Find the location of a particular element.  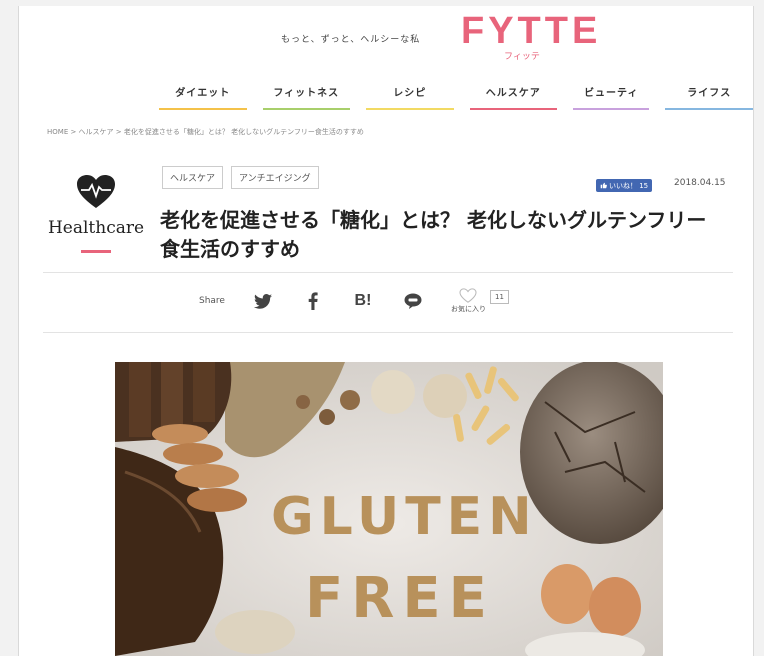

facebook-like-button: いいね！ 15 is located at coordinates (624, 185).